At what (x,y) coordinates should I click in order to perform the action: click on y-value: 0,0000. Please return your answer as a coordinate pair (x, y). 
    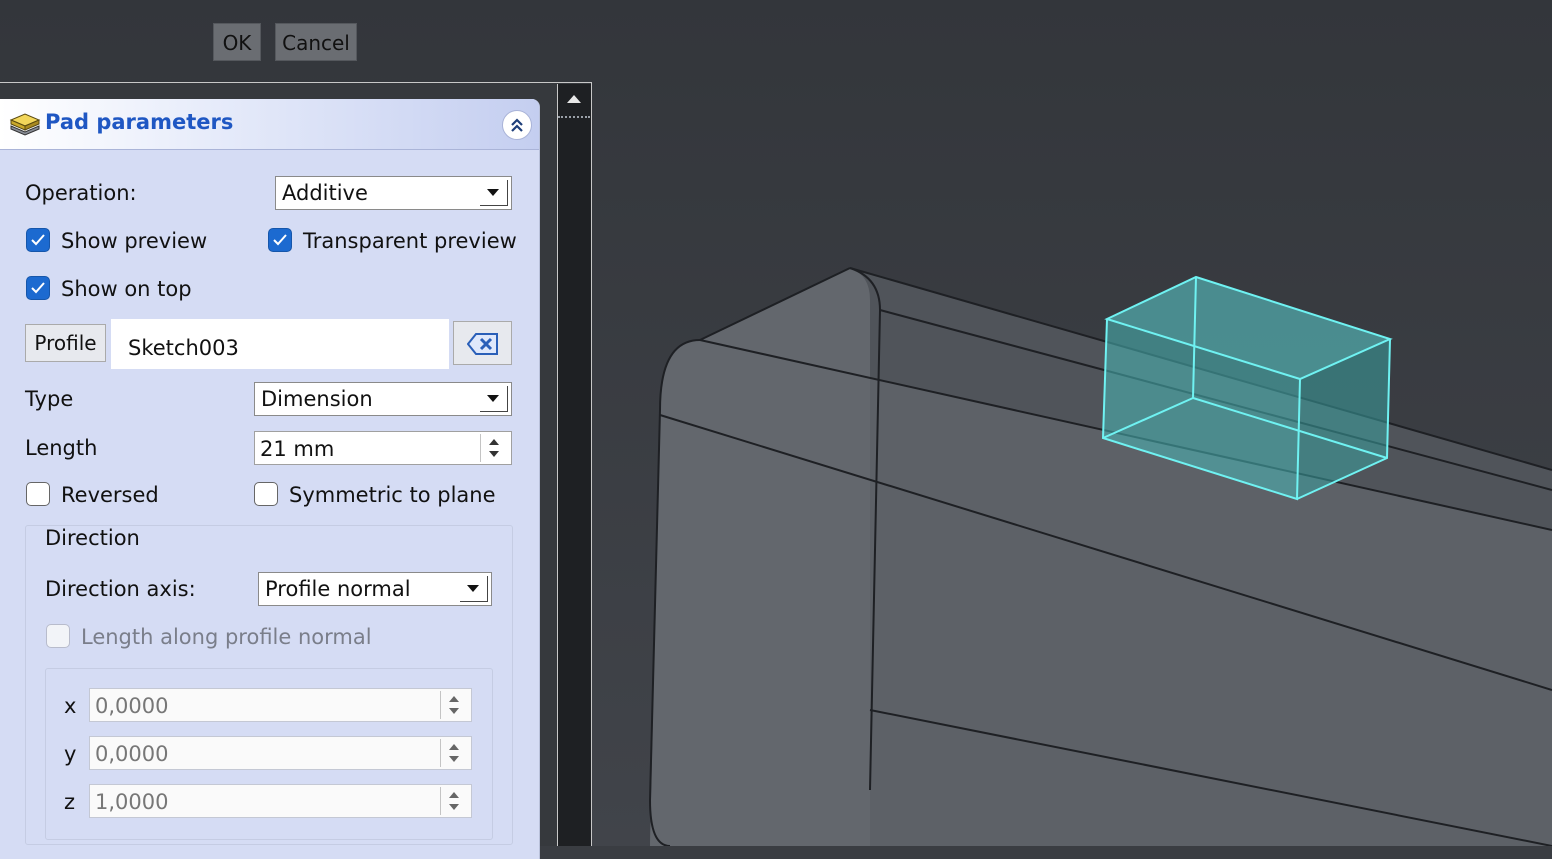
    Looking at the image, I should click on (132, 754).